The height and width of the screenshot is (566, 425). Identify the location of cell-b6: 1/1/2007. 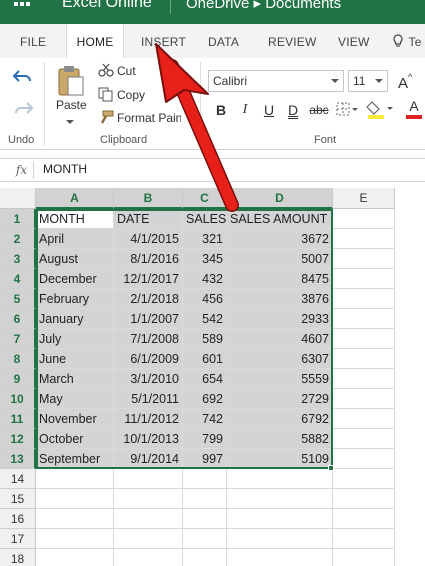
(148, 319).